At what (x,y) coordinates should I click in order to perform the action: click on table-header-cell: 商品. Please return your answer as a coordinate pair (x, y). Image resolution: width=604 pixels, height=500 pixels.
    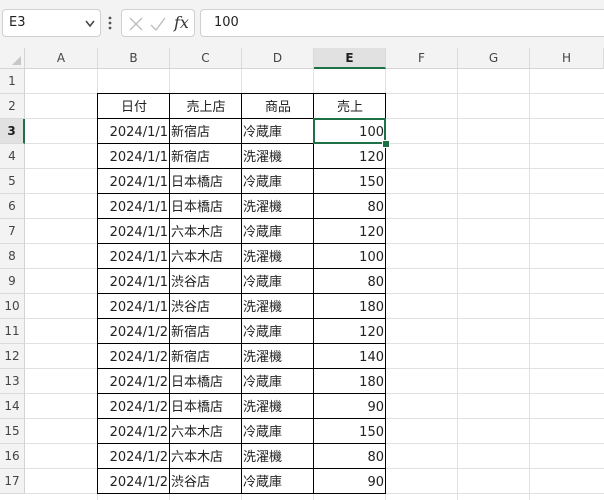
    Looking at the image, I should click on (278, 106).